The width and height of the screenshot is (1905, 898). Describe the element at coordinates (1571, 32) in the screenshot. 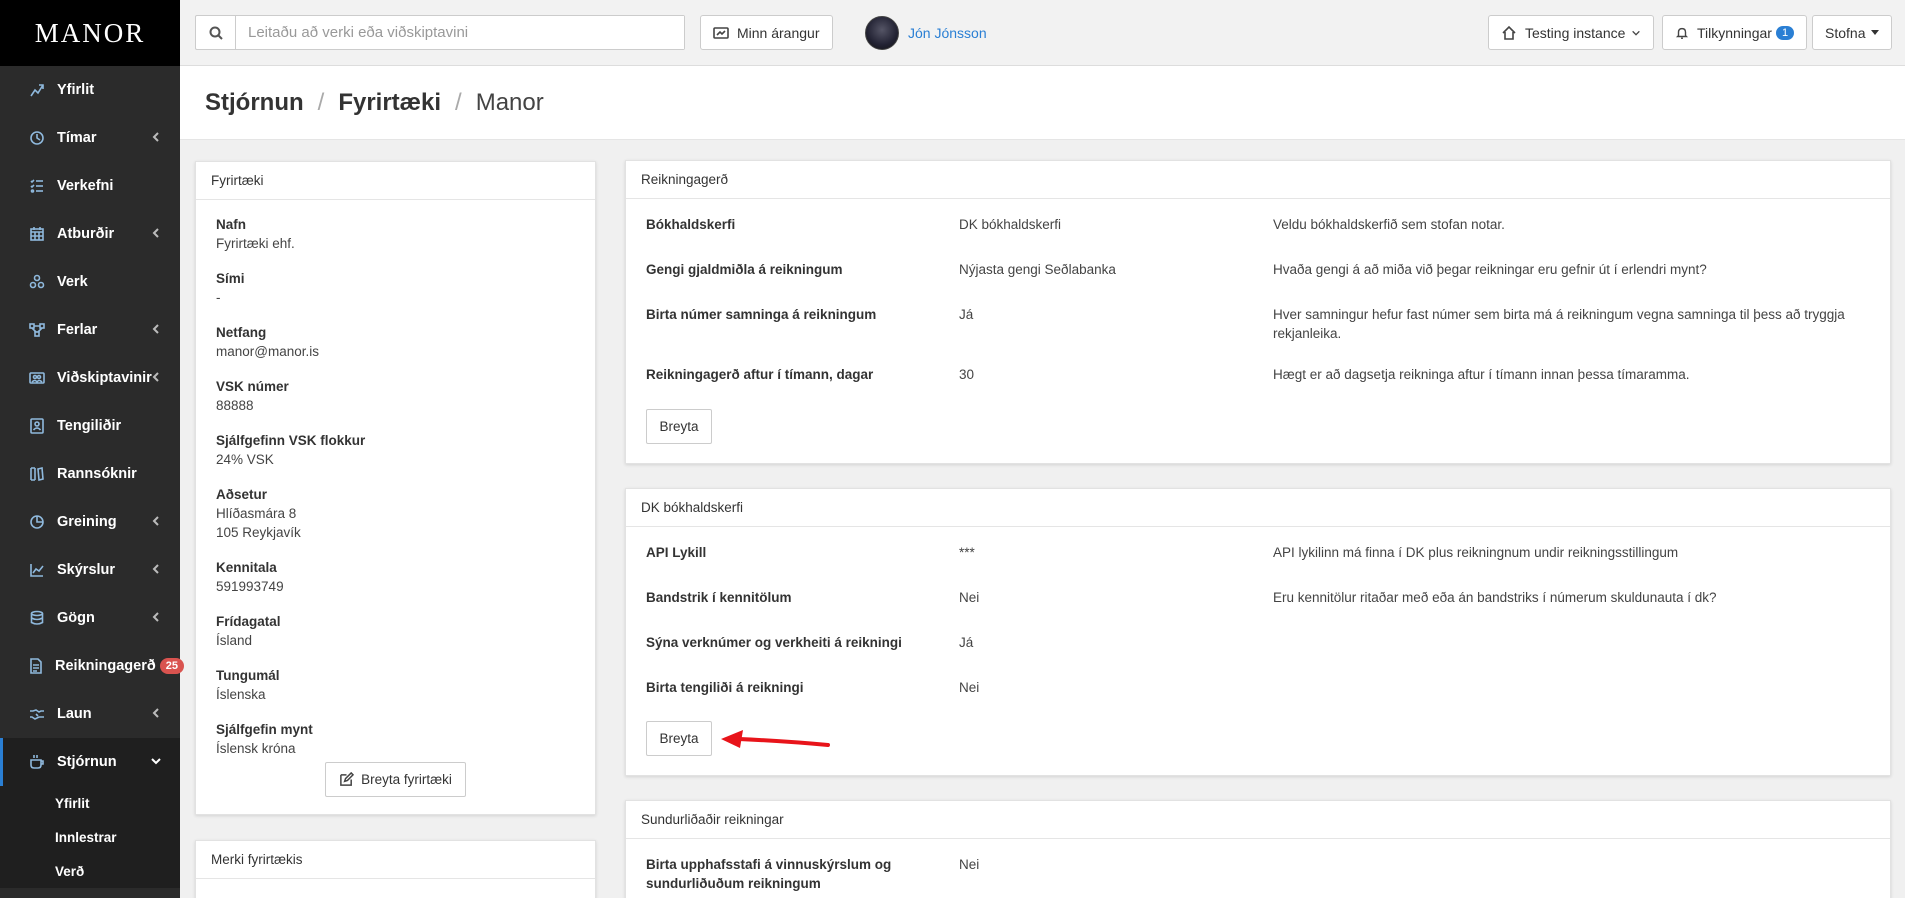

I see `instance-dropdown: Testing instance` at that location.